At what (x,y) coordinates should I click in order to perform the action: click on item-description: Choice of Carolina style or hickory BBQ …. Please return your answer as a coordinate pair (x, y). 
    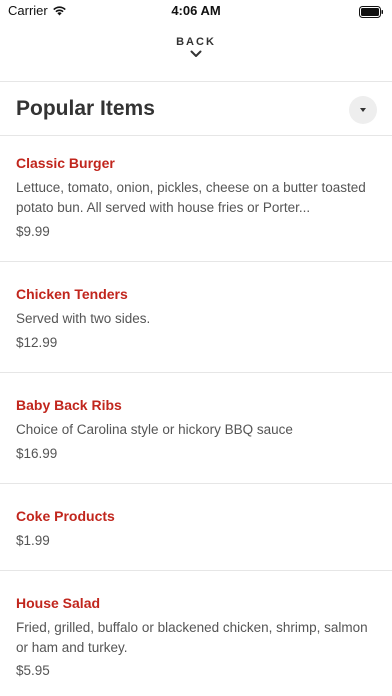
    Looking at the image, I should click on (154, 429).